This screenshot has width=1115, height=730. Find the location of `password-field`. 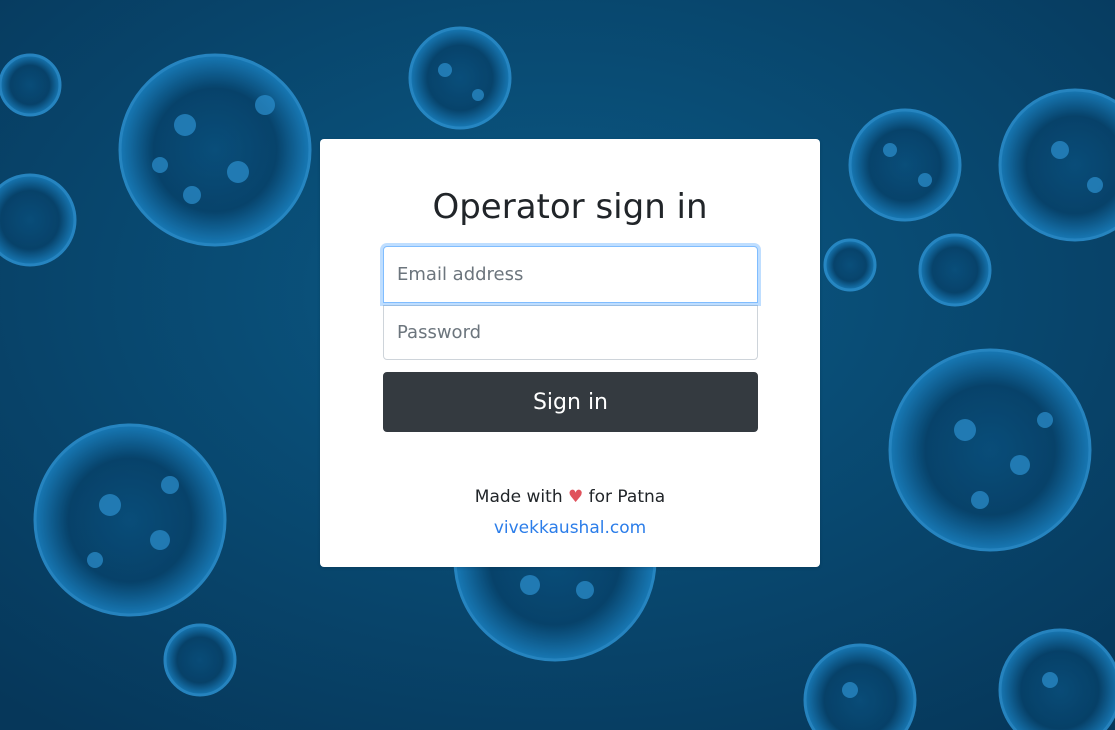

password-field is located at coordinates (570, 332).